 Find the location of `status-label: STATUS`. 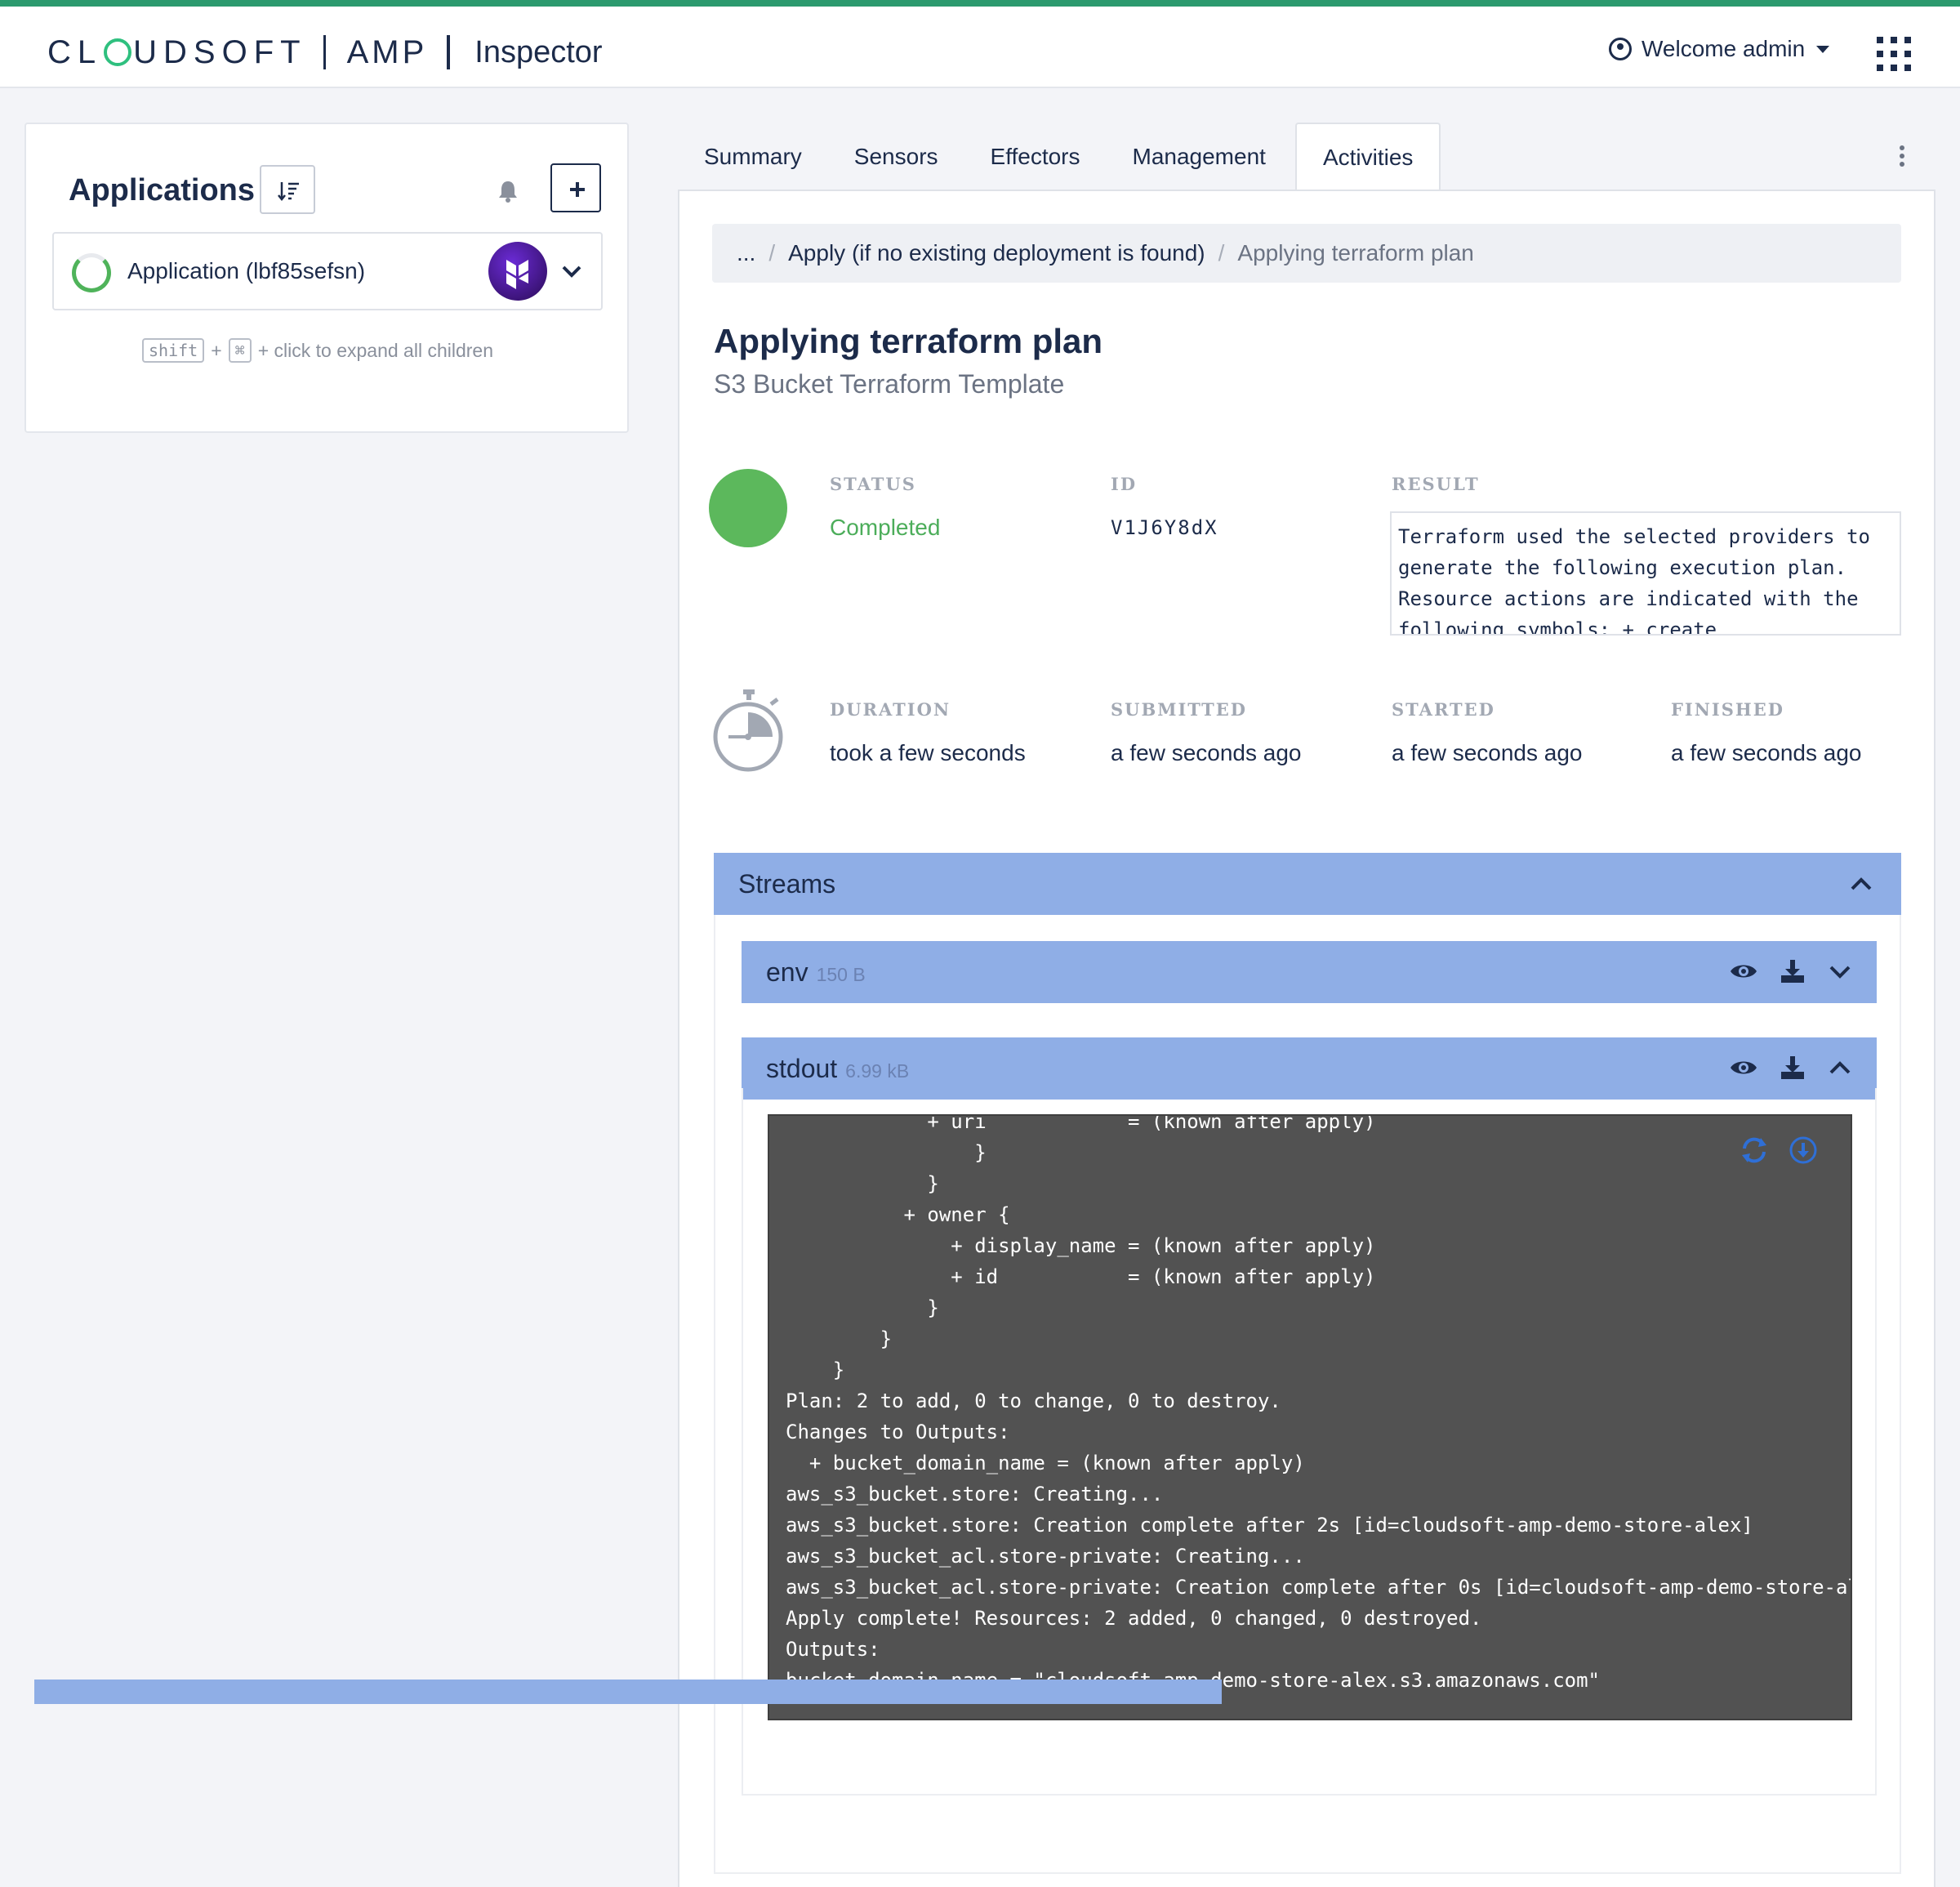

status-label: STATUS is located at coordinates (873, 484).